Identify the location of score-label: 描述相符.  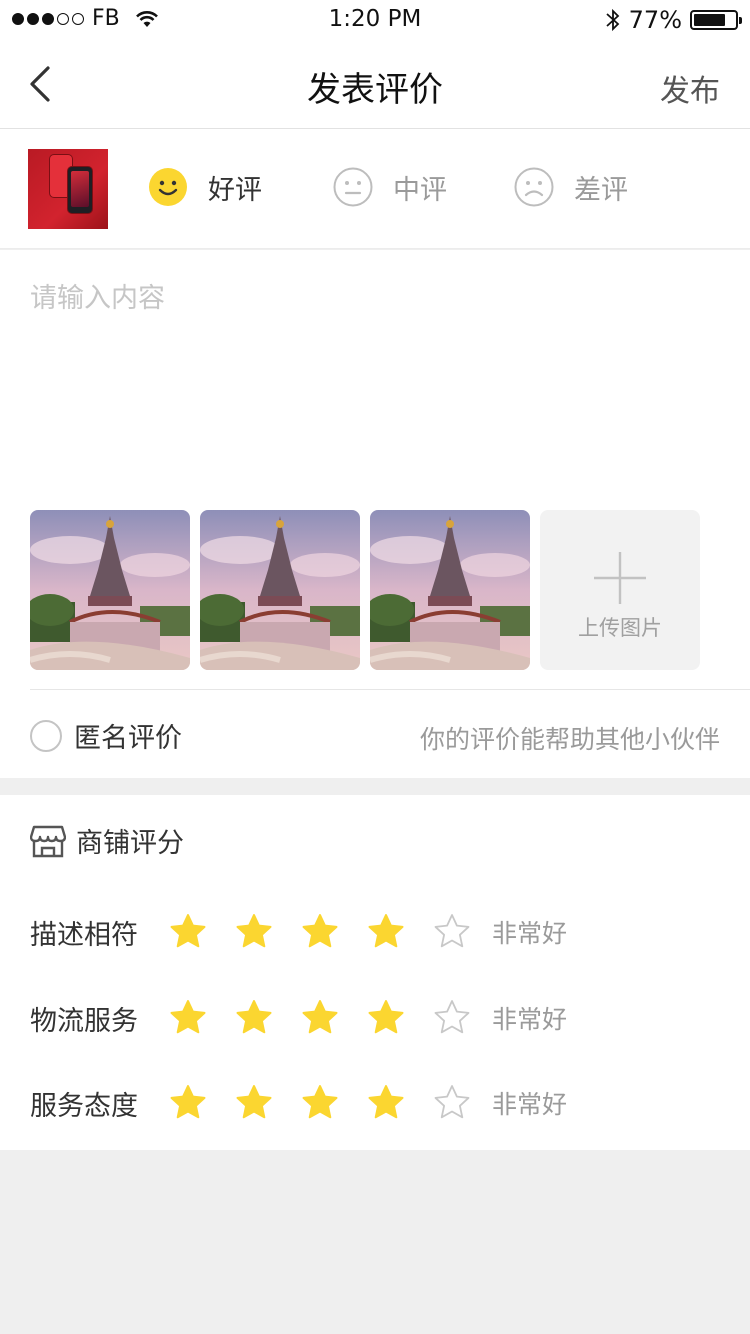
(84, 935).